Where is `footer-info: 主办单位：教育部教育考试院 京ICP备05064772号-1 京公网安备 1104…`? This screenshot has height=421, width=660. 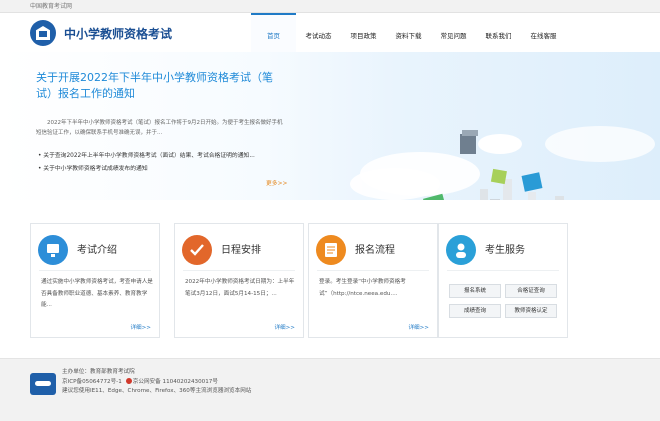 footer-info: 主办单位：教育部教育考试院 京ICP备05064772号-1 京公网安备 1104… is located at coordinates (156, 382).